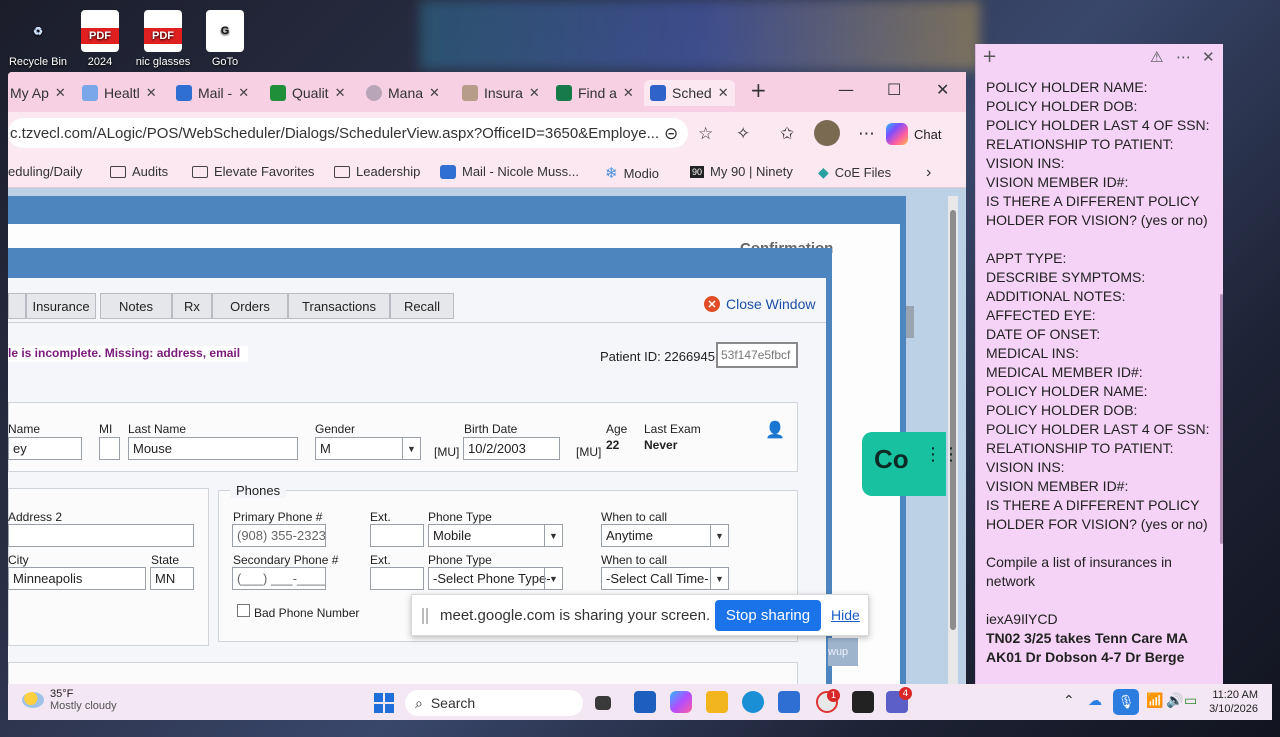  I want to click on maximize-icon: ☐, so click(894, 89).